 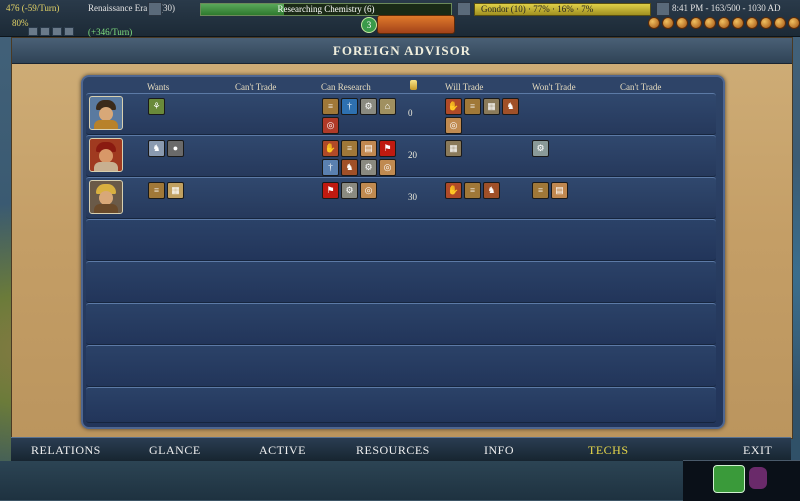 I want to click on col-header-cant-trade-2: Can't Trade, so click(x=641, y=87).